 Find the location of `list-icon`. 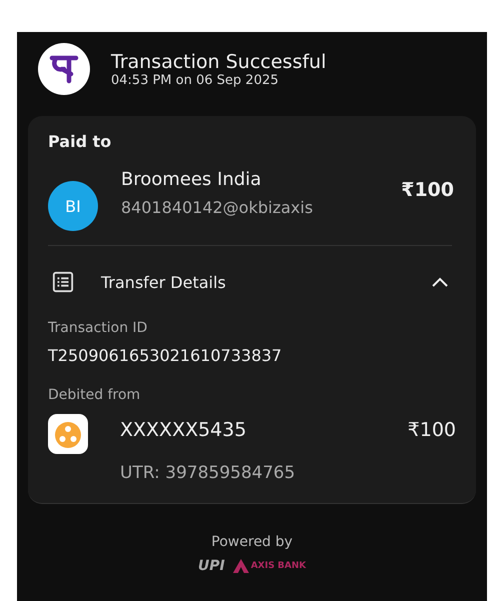

list-icon is located at coordinates (63, 282).